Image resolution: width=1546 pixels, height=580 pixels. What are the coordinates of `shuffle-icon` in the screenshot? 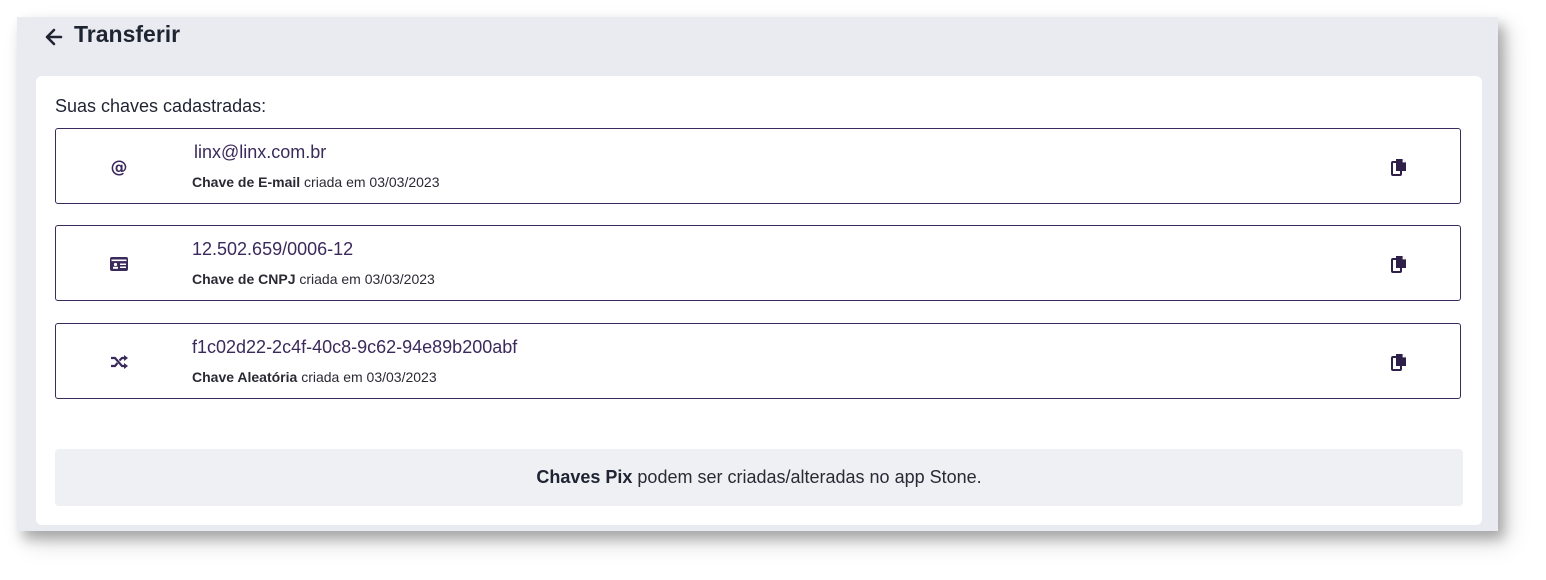 It's located at (119, 362).